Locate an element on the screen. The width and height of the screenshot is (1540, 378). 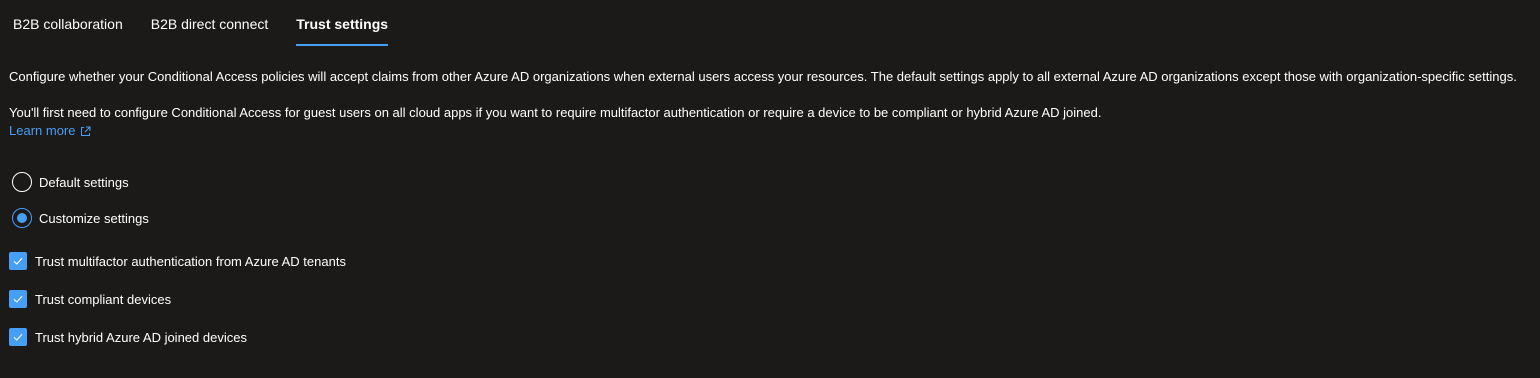
tab-label: B2B direct connect is located at coordinates (209, 24).